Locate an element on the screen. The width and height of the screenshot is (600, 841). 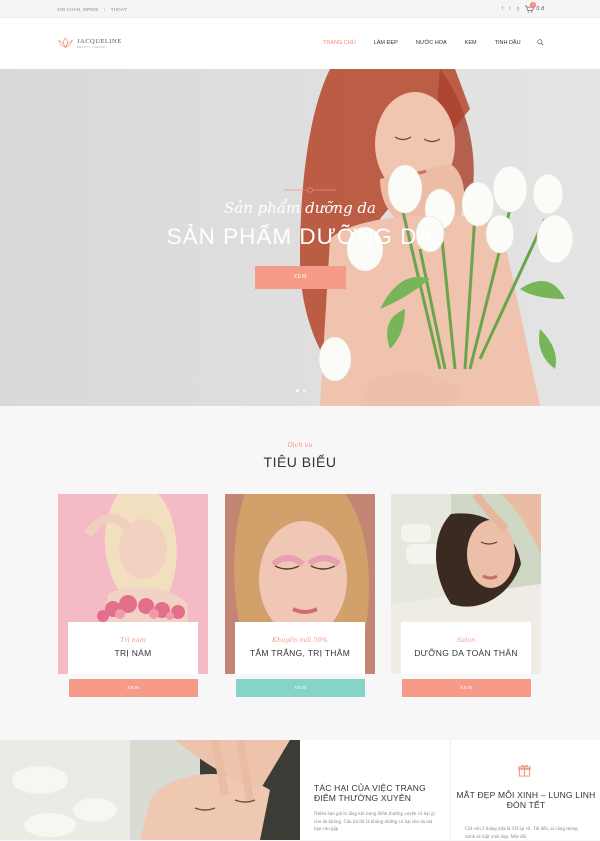
service-name: DƯỠNG DA TOÀN THÂN is located at coordinates (466, 653).